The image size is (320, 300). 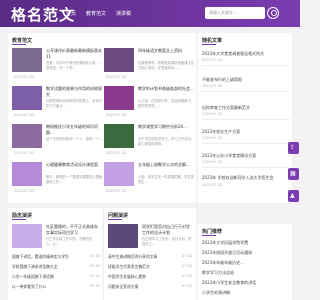 What do you see at coordinates (148, 257) in the screenshot?
I see `list-link: 高中生演讲稿范例分享的文章` at bounding box center [148, 257].